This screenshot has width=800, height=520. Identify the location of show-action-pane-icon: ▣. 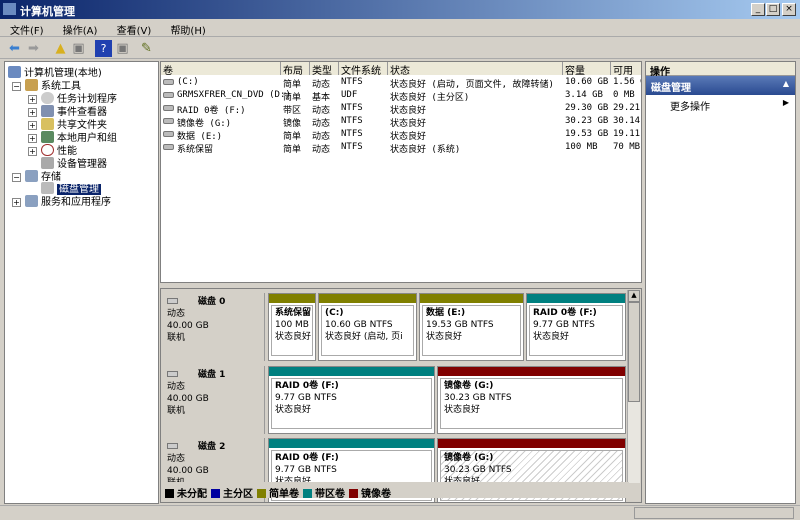
(122, 48).